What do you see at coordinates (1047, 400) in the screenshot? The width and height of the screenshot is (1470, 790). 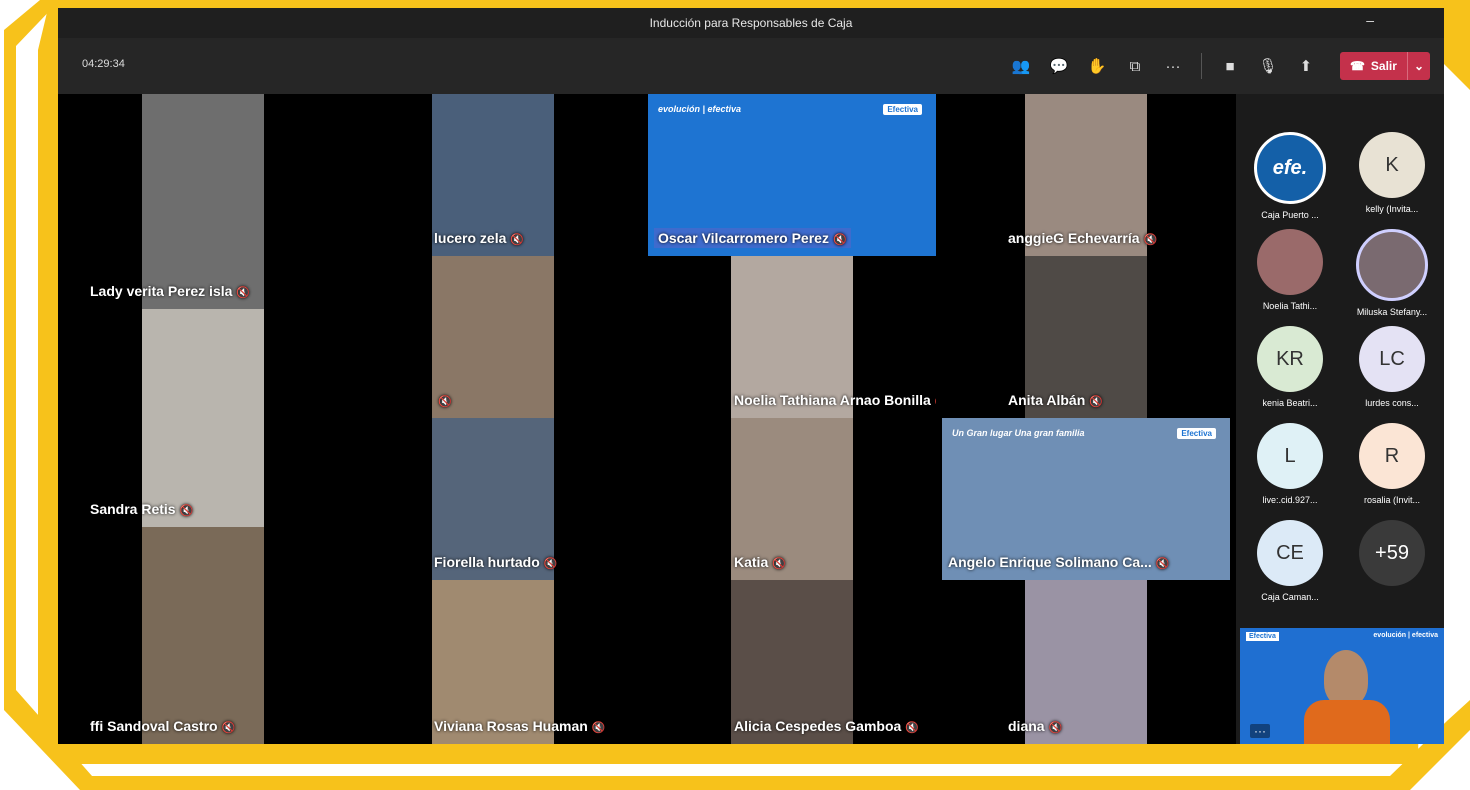 I see `participant-name: Anita Albán` at bounding box center [1047, 400].